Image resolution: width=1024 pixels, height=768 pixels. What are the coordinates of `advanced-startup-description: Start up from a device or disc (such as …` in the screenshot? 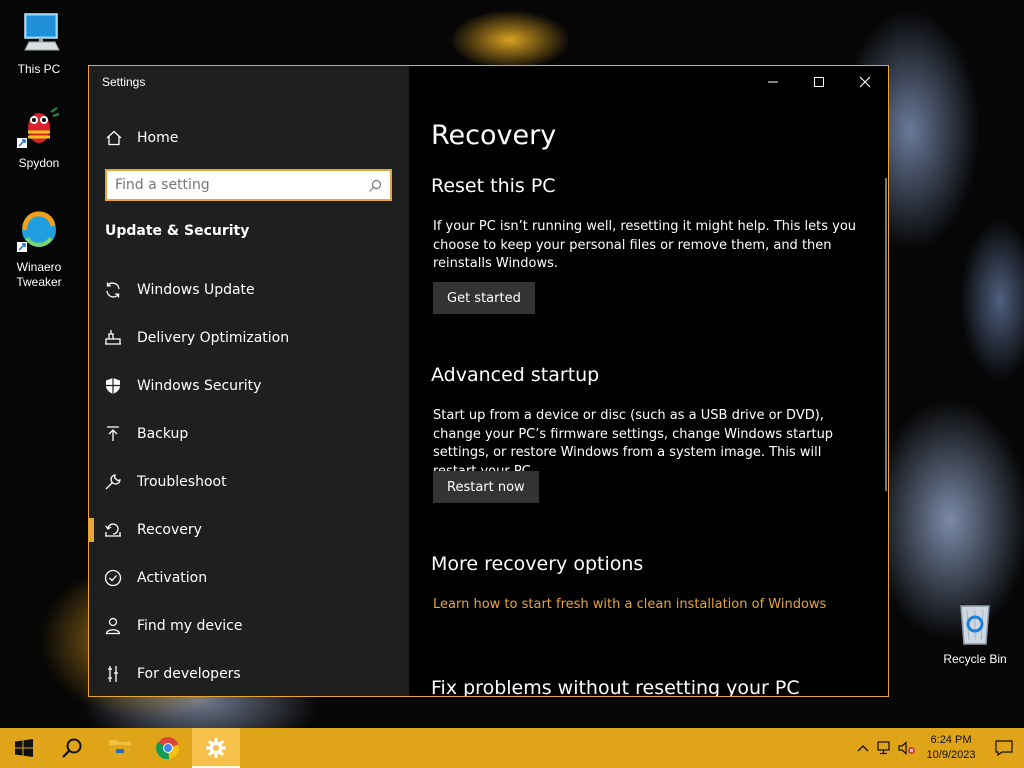 It's located at (633, 443).